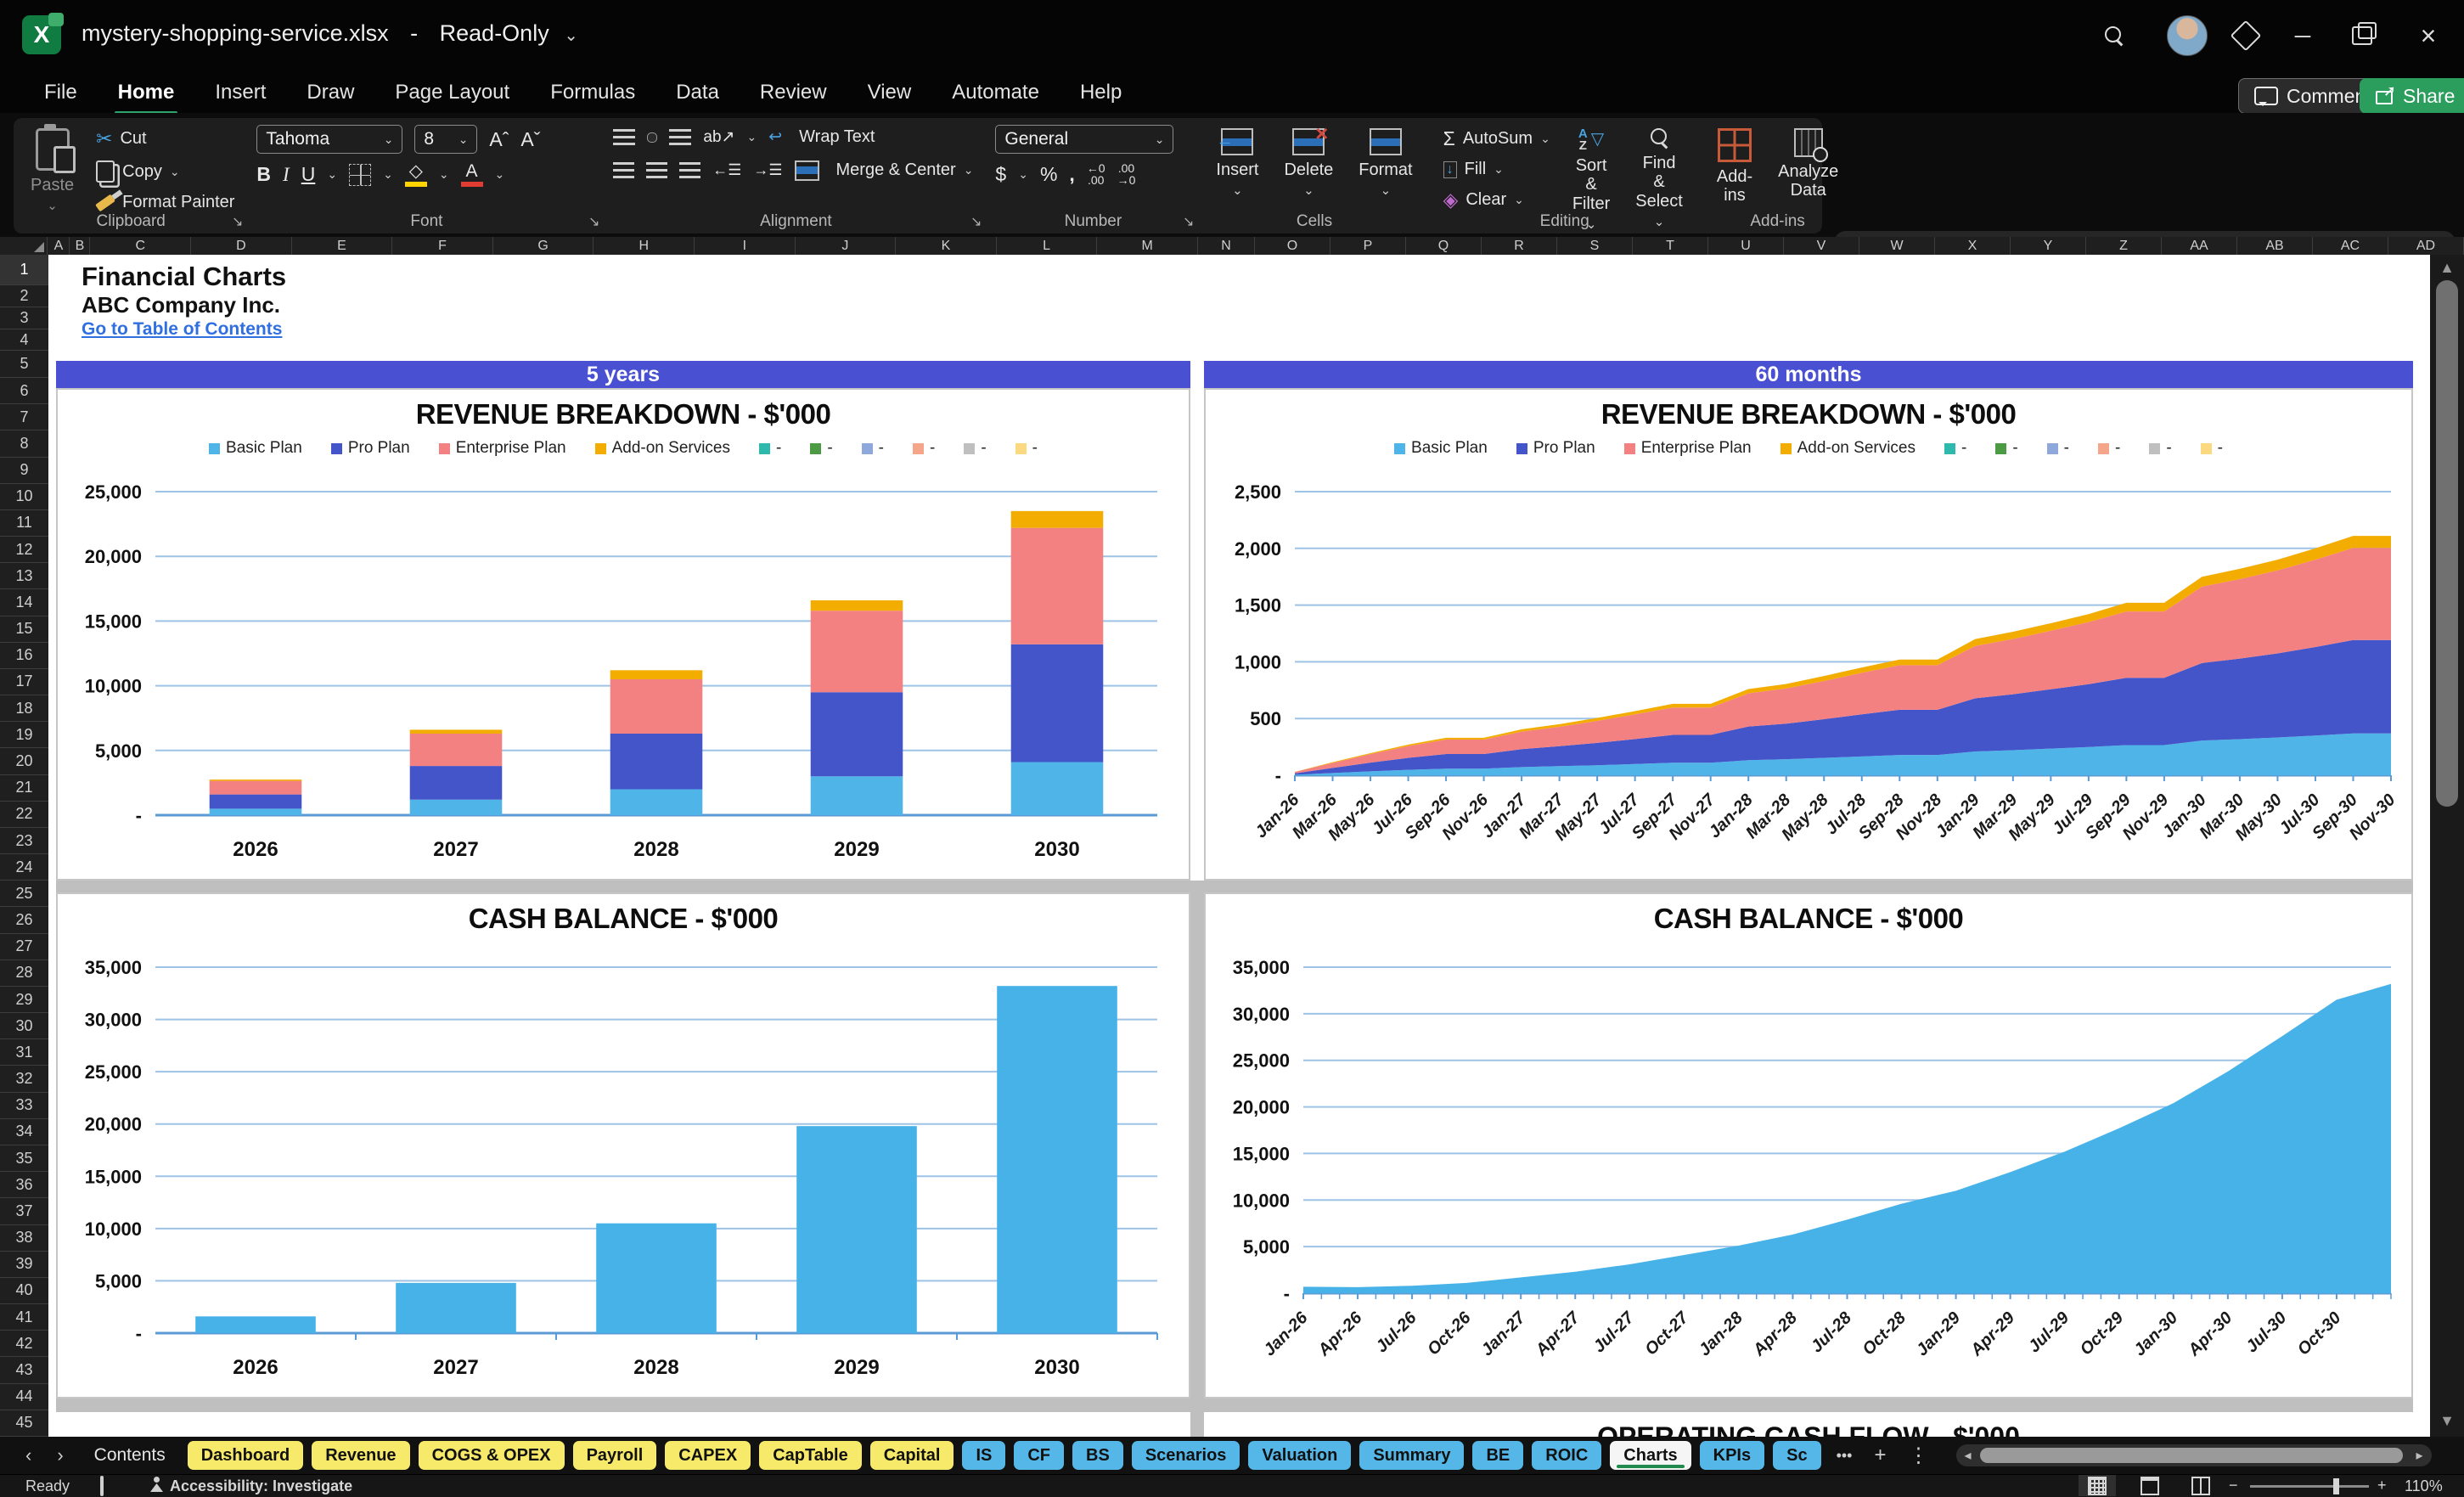 Image resolution: width=2464 pixels, height=1497 pixels. What do you see at coordinates (1734, 169) in the screenshot?
I see `addins-button: Add-ins` at bounding box center [1734, 169].